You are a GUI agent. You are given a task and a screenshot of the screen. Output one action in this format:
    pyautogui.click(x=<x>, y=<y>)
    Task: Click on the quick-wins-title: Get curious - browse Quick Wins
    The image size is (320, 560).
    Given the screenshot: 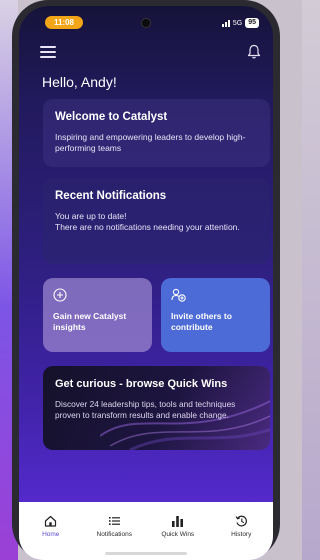 What is the action you would take?
    pyautogui.click(x=141, y=384)
    